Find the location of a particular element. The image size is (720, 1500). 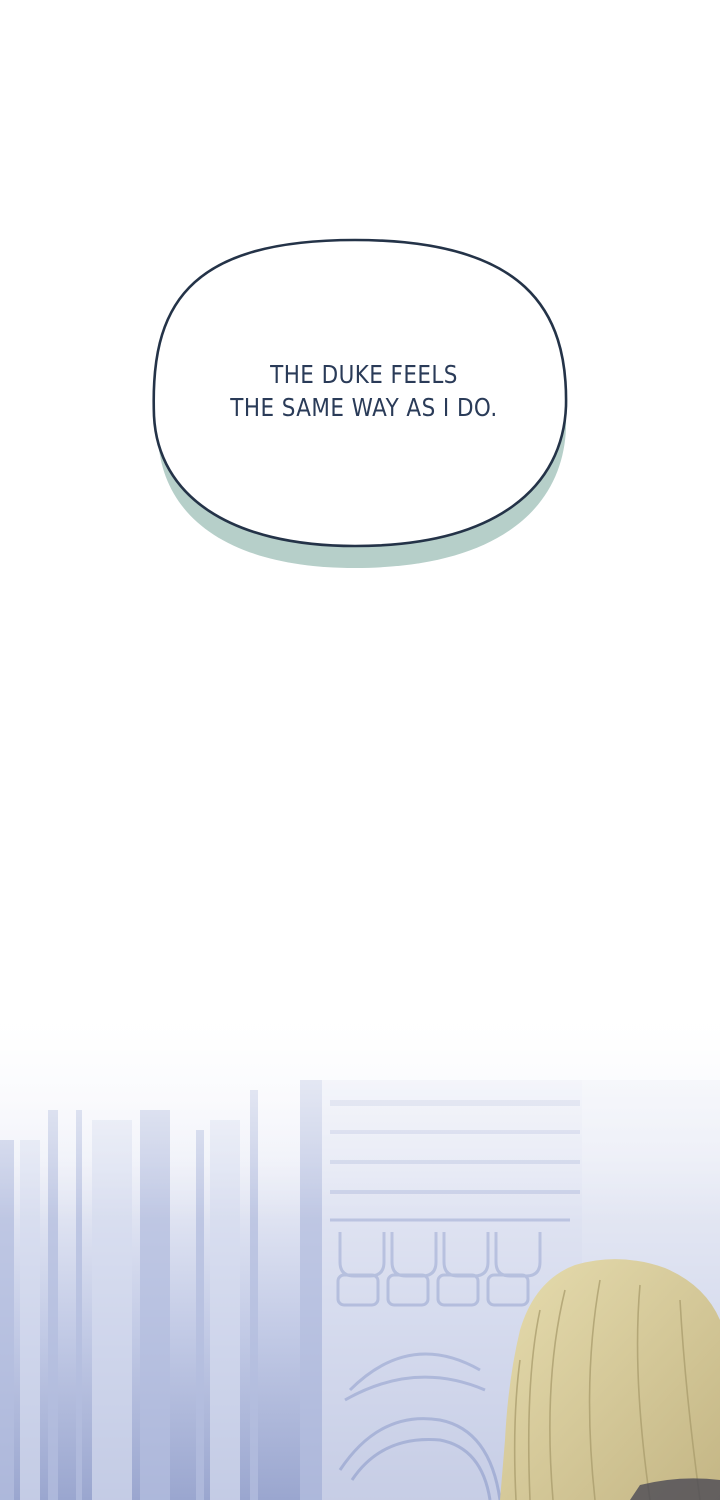

dialogue-line: THE DUKE FEELS is located at coordinates (364, 374).